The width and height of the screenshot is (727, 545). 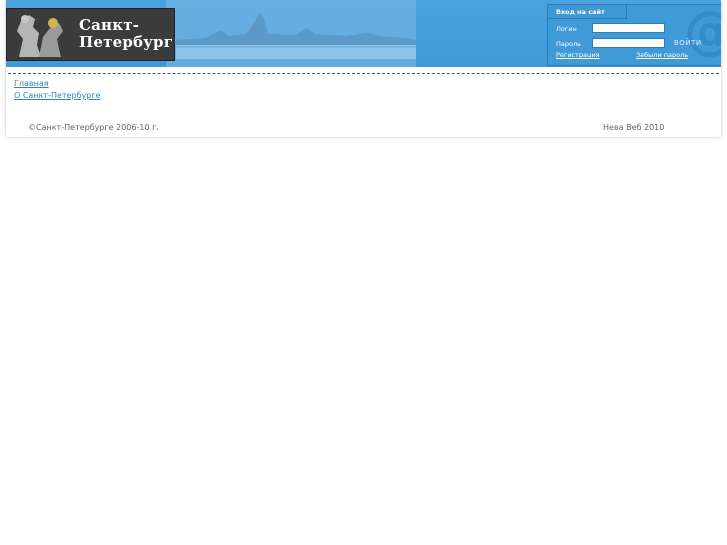 I want to click on login-label: Логин, so click(x=566, y=29).